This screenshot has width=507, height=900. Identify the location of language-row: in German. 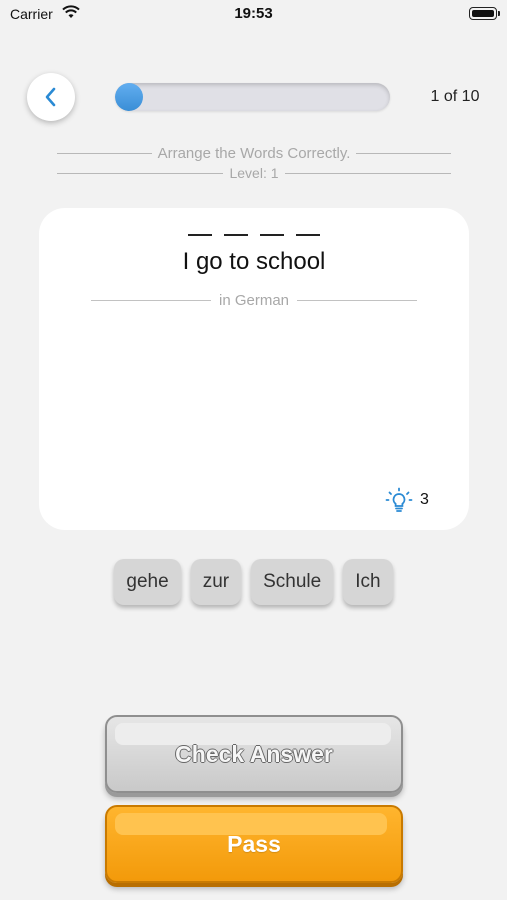
(254, 300).